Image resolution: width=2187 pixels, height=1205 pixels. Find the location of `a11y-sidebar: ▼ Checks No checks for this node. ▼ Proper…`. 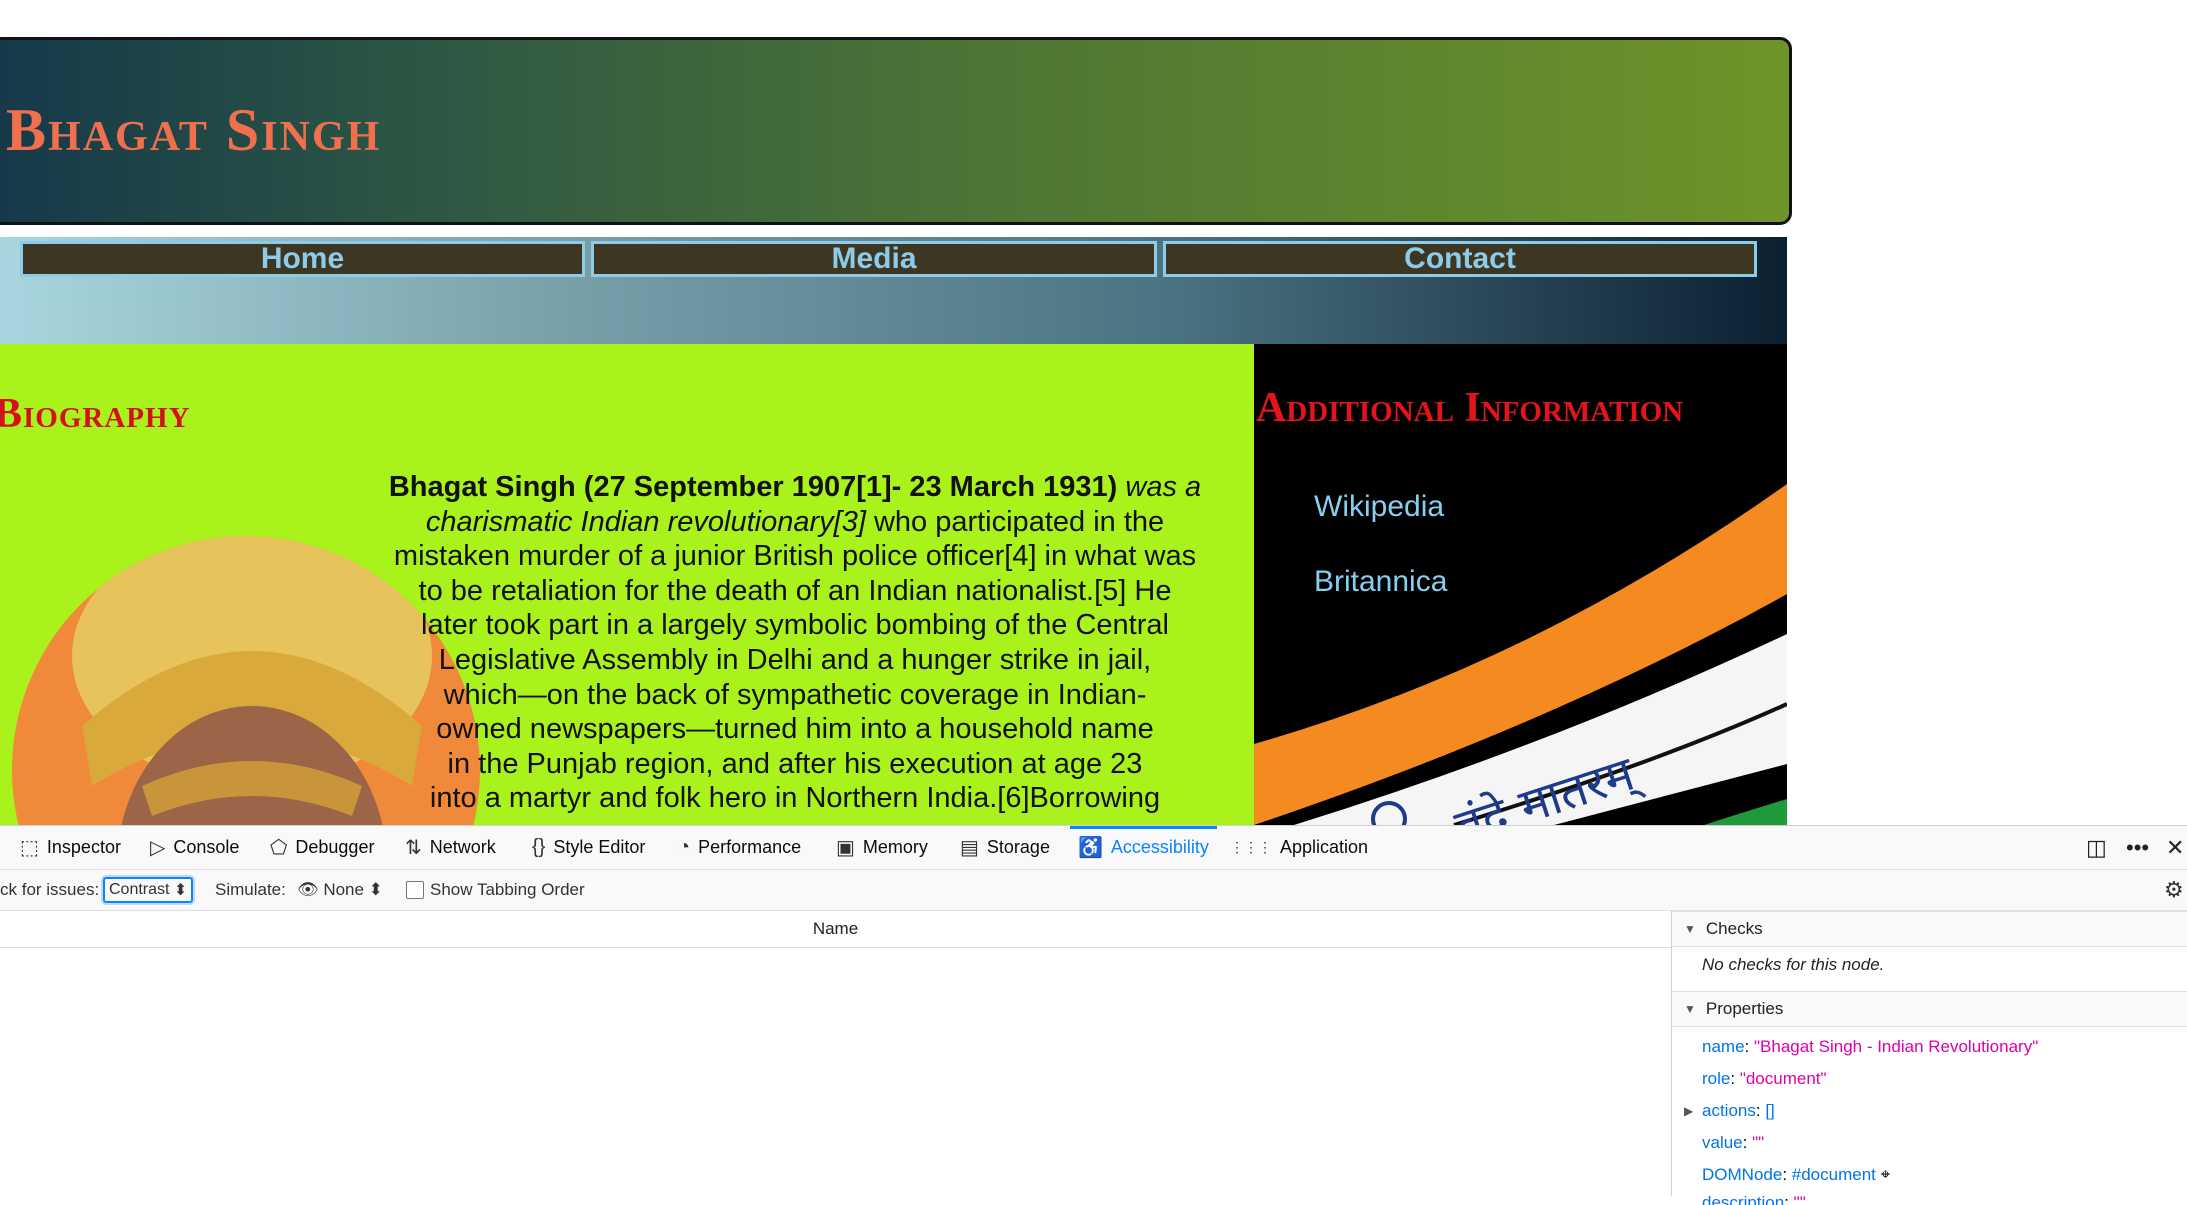

a11y-sidebar: ▼ Checks No checks for this node. ▼ Proper… is located at coordinates (1929, 1058).